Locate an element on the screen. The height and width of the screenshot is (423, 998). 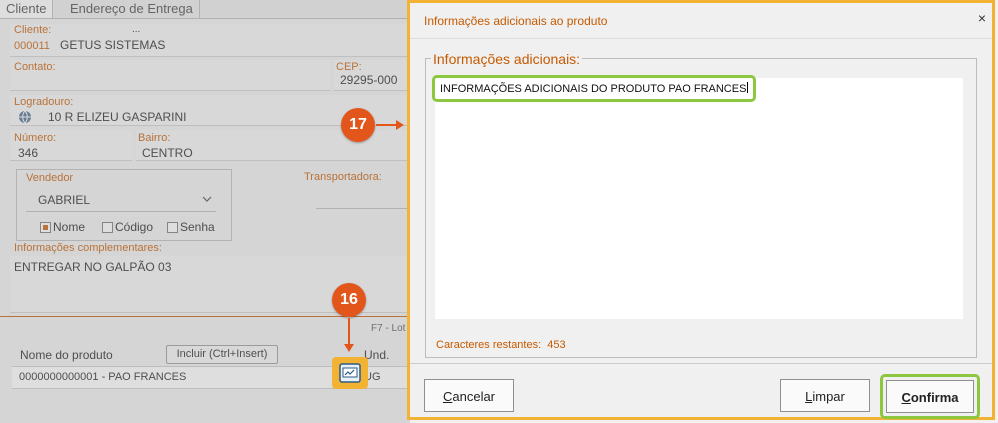
close-icon: × is located at coordinates (982, 18).